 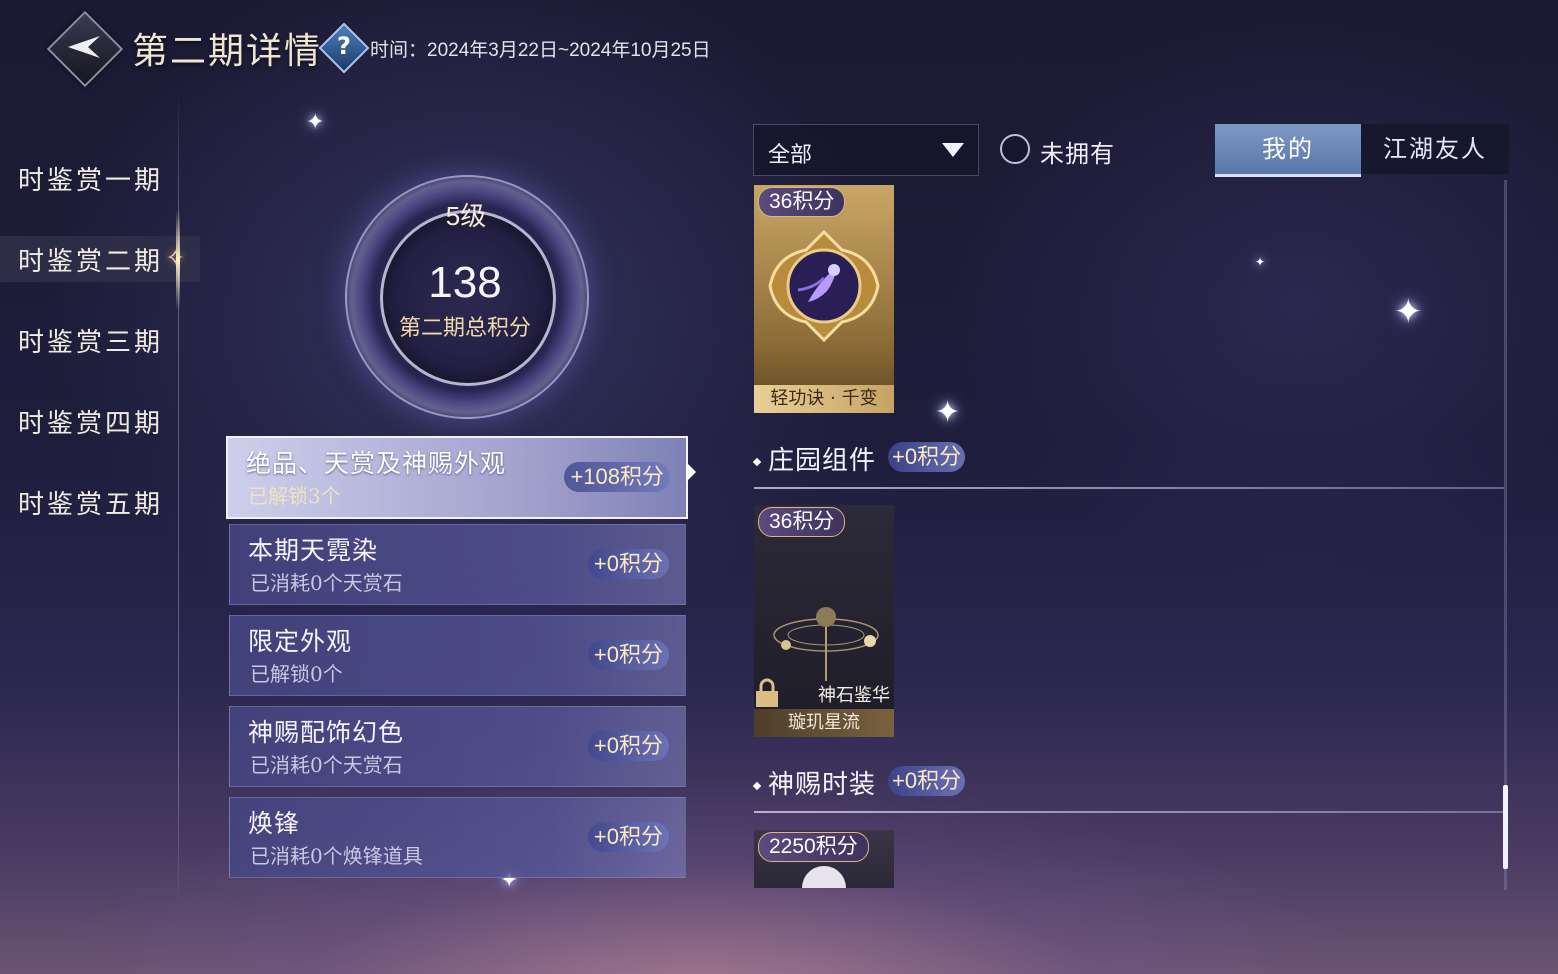 I want to click on lightness-skill-emblem-icon, so click(x=824, y=286).